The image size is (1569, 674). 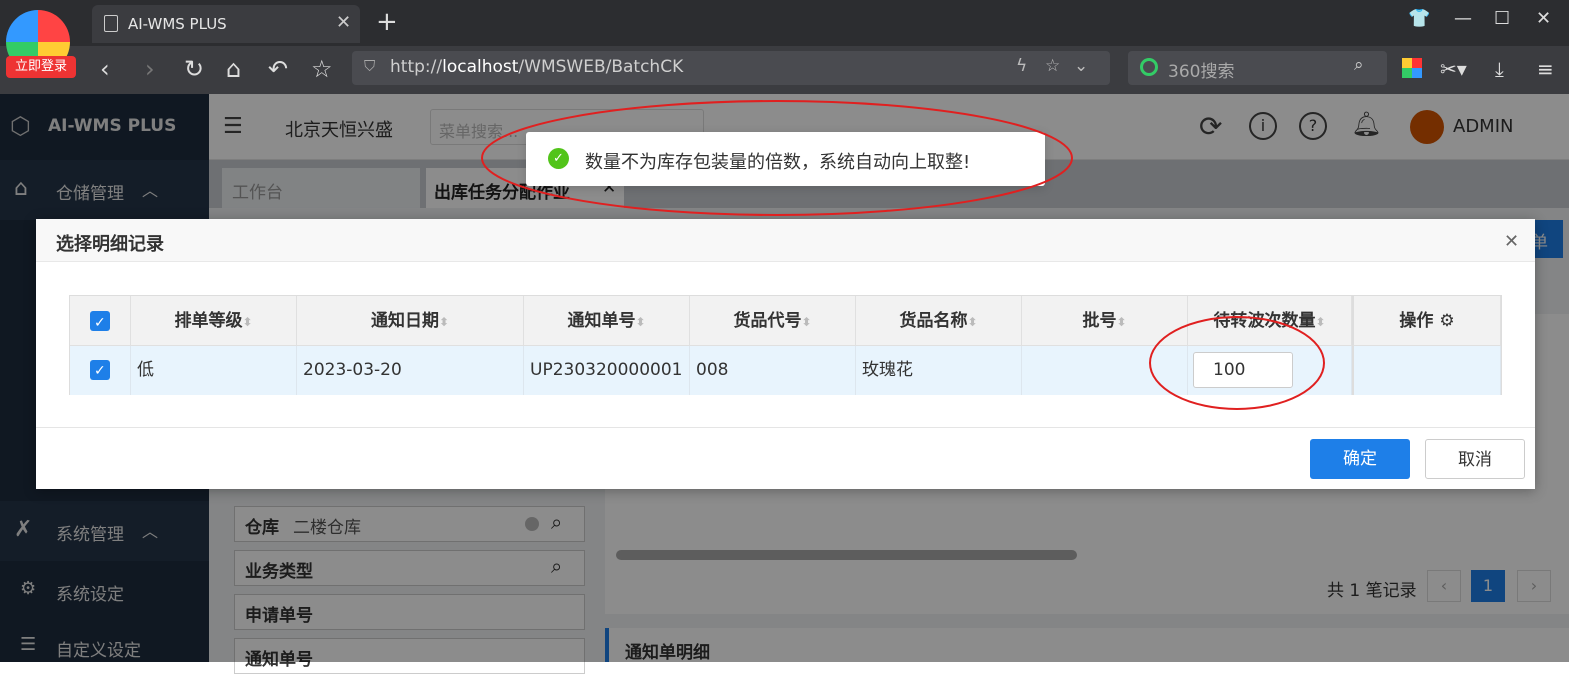 What do you see at coordinates (777, 158) in the screenshot?
I see `annotation-ellipse-toast` at bounding box center [777, 158].